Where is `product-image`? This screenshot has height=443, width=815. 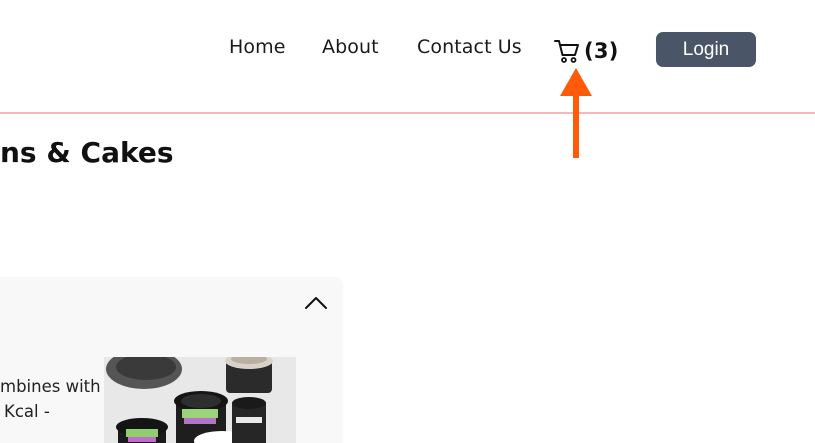
product-image is located at coordinates (200, 400).